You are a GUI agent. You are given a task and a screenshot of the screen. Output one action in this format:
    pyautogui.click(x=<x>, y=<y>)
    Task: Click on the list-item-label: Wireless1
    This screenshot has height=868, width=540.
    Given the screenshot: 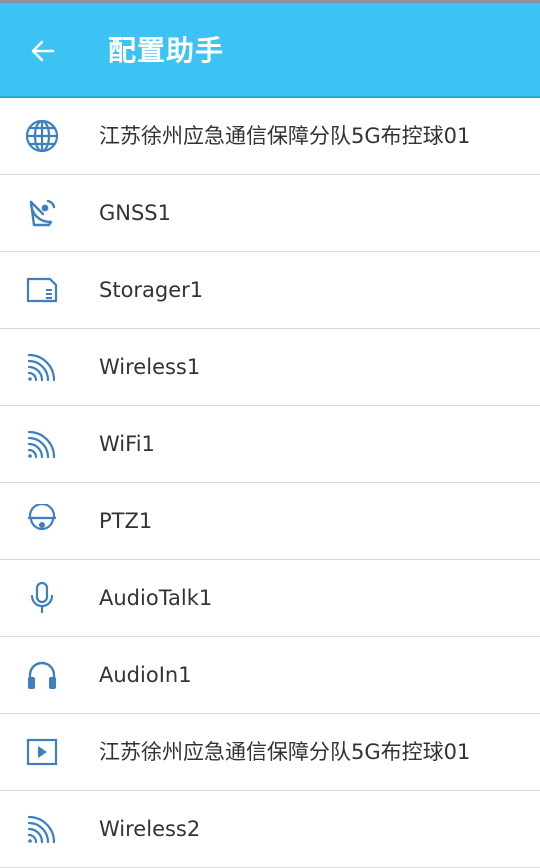 What is the action you would take?
    pyautogui.click(x=150, y=367)
    